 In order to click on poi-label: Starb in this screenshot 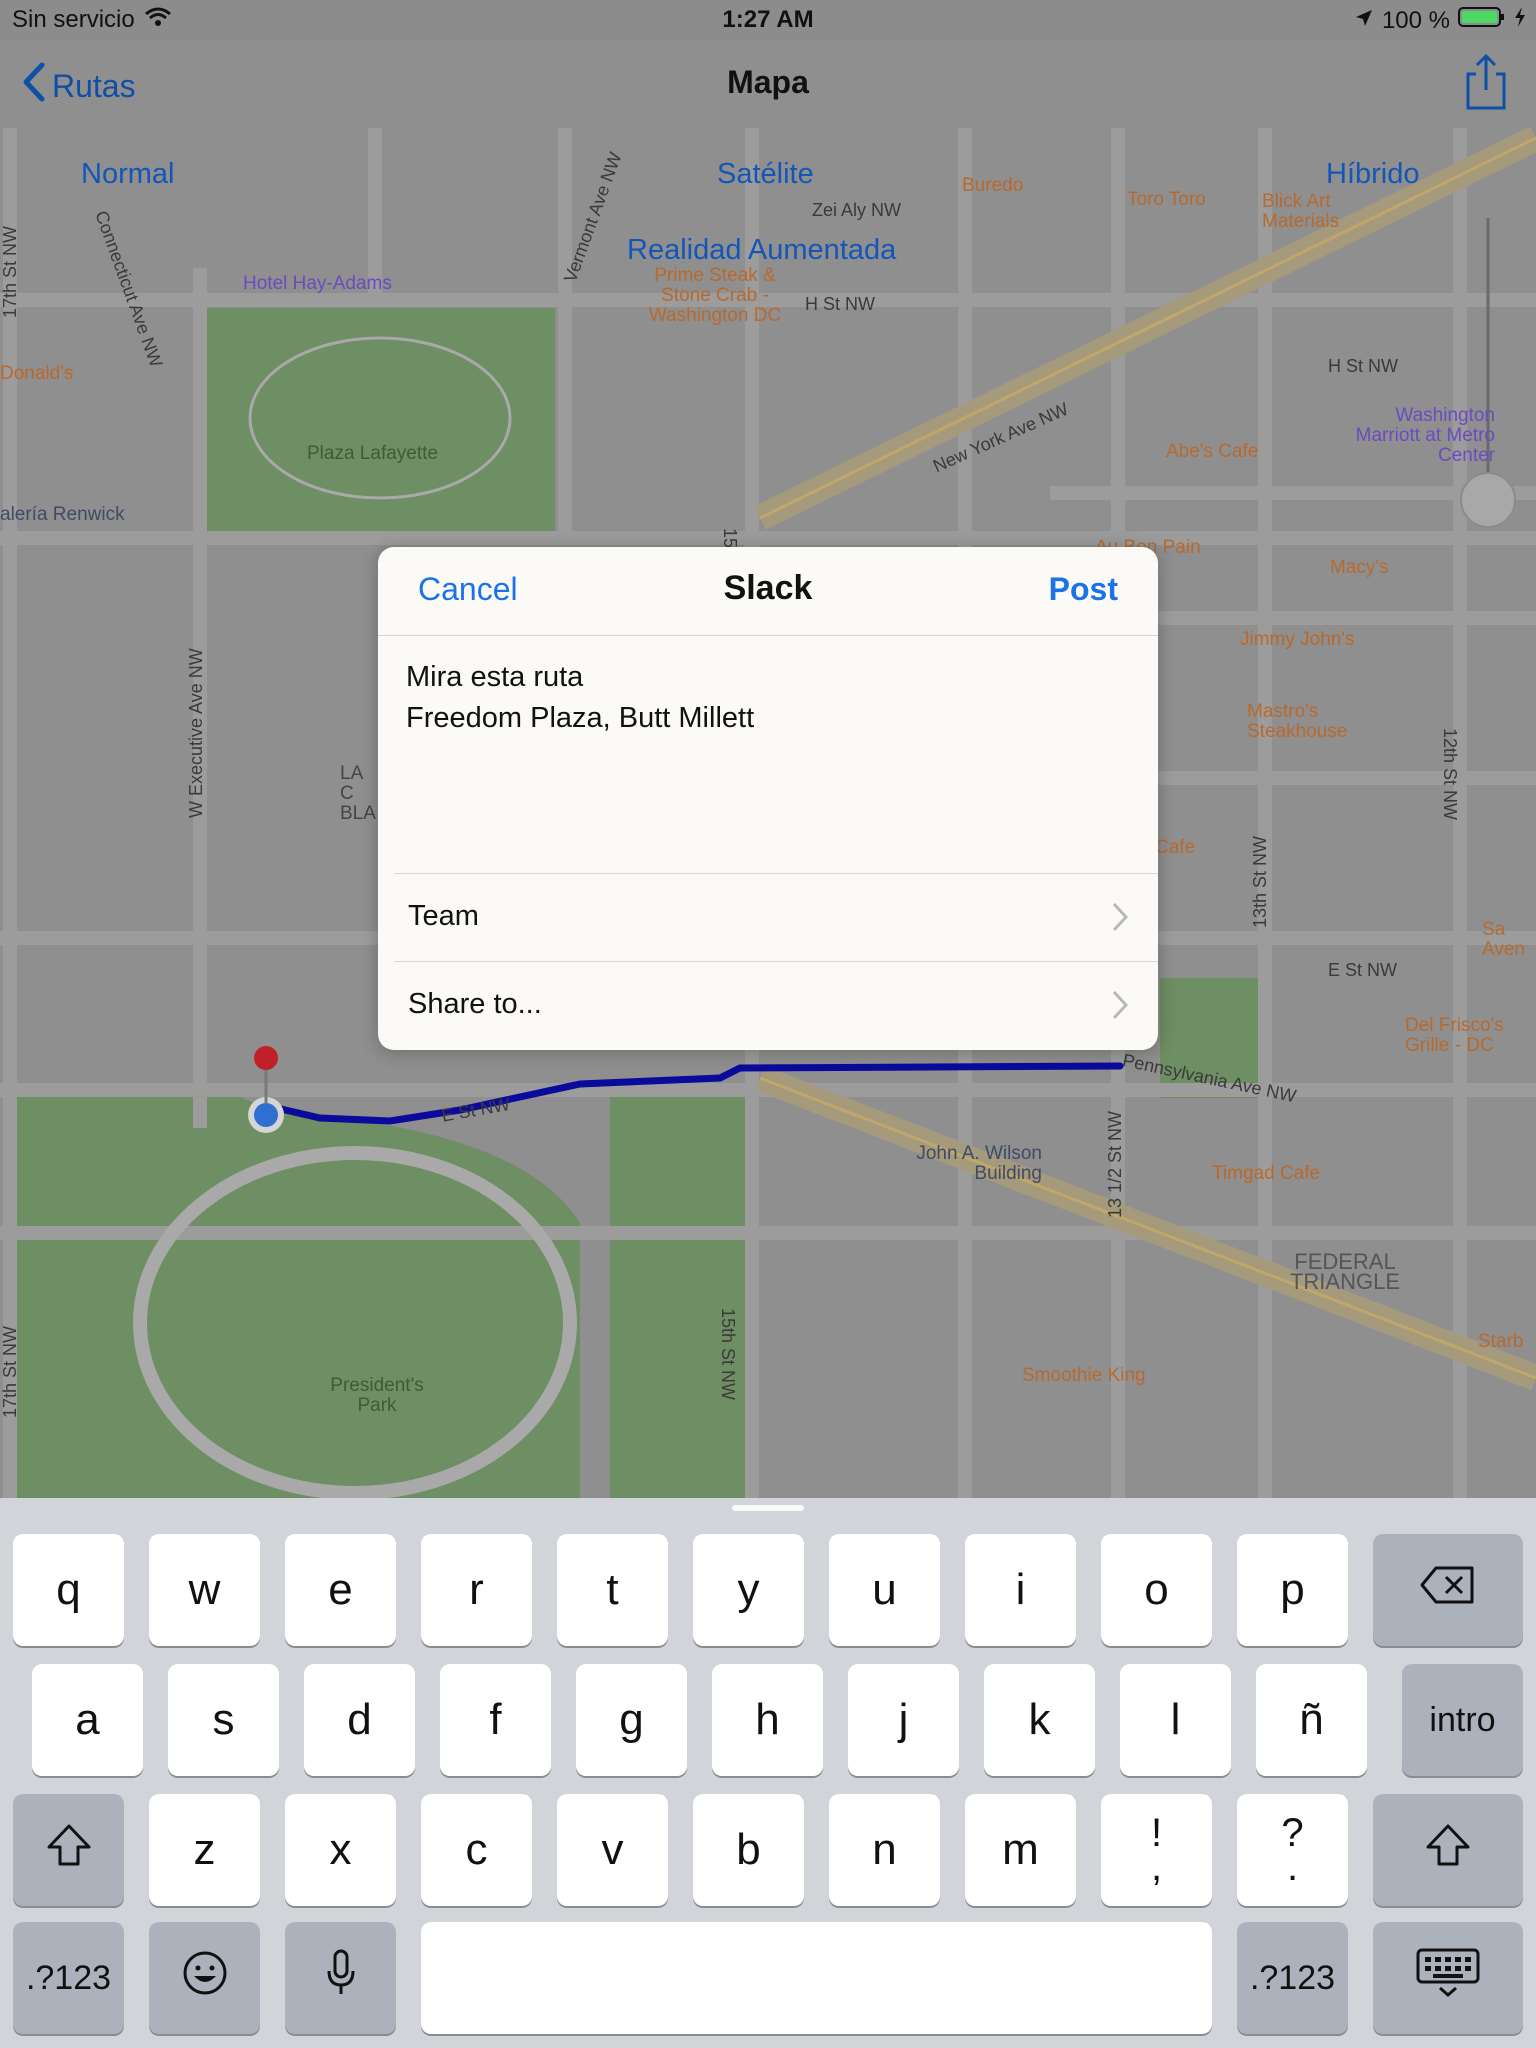, I will do `click(1507, 1342)`.